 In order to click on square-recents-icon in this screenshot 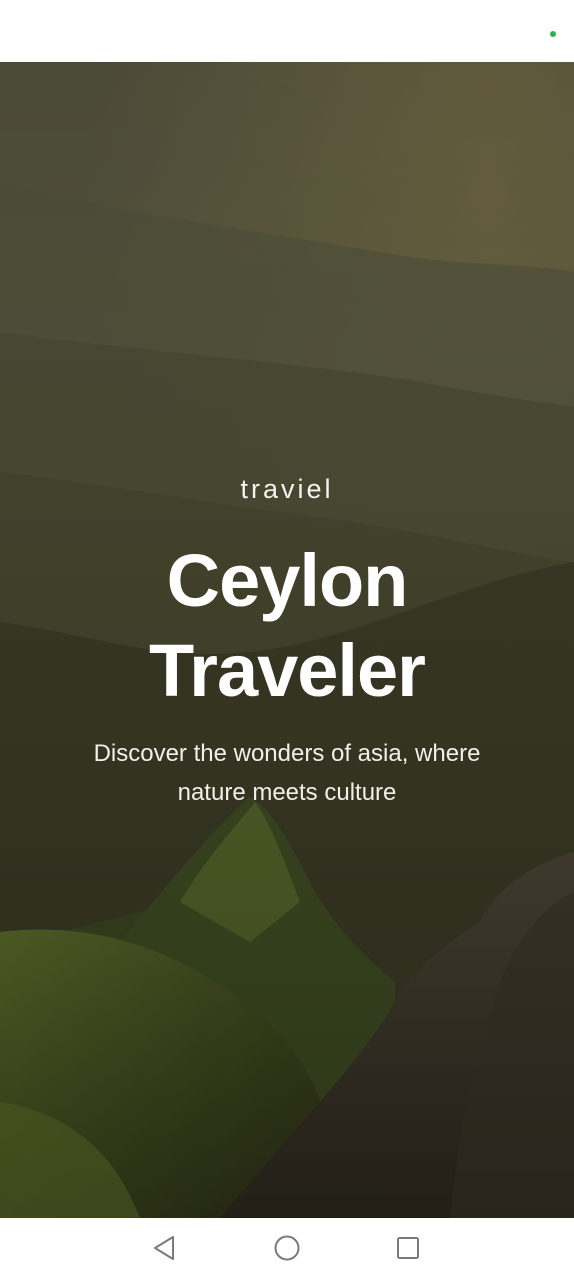, I will do `click(408, 1248)`.